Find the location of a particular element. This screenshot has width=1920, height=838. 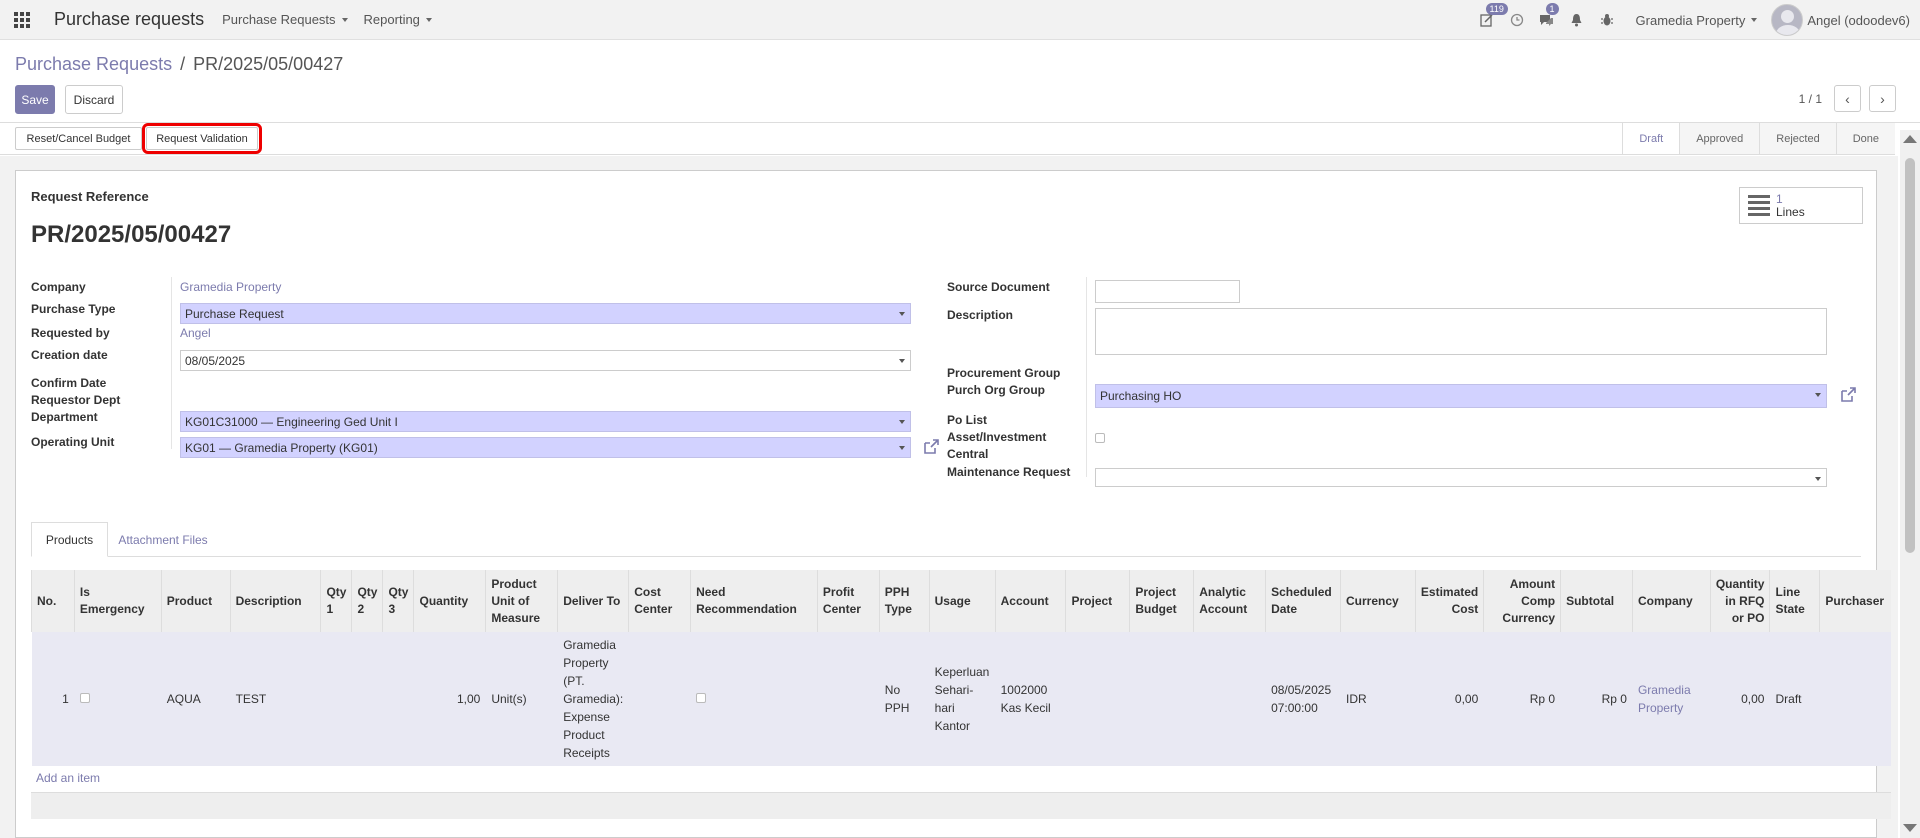

company-switcher: Gramedia Property is located at coordinates (1697, 20).